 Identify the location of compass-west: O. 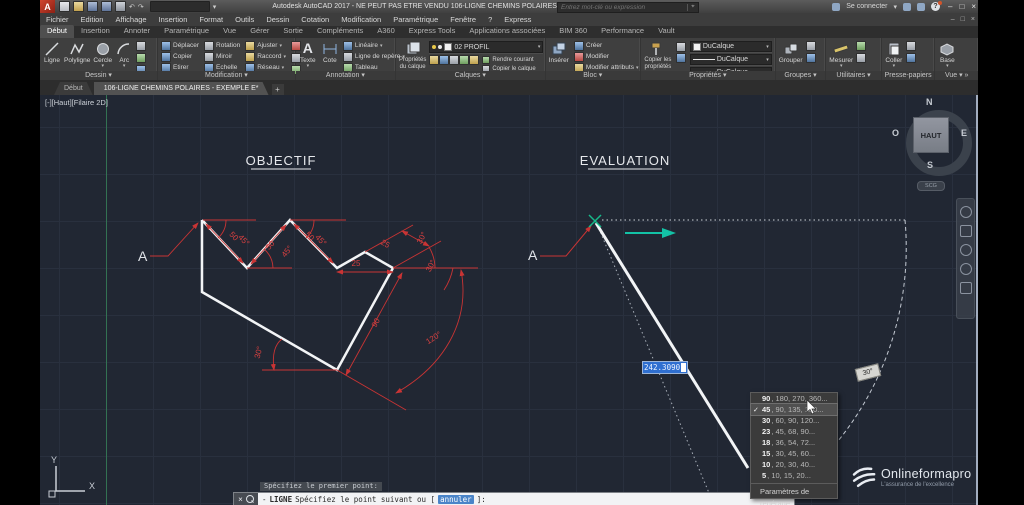
(895, 133).